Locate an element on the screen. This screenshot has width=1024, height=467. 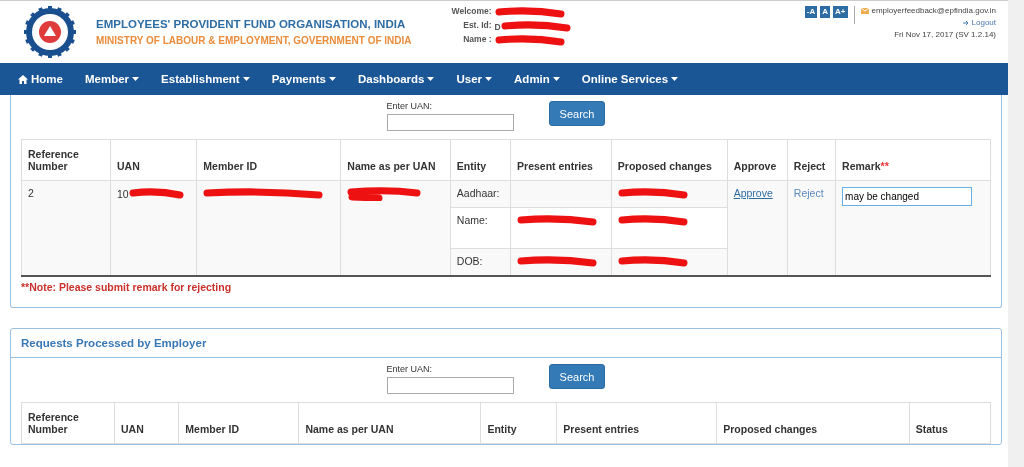
home-icon is located at coordinates (23, 79).